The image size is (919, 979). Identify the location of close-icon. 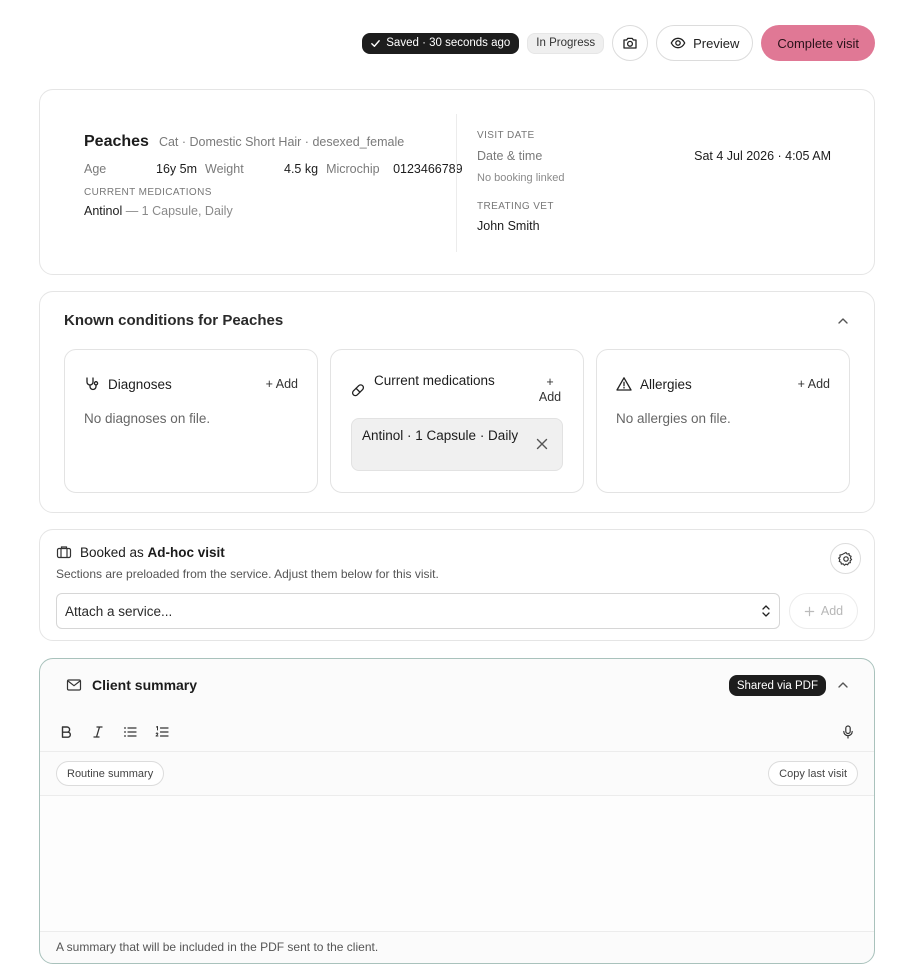
(542, 444).